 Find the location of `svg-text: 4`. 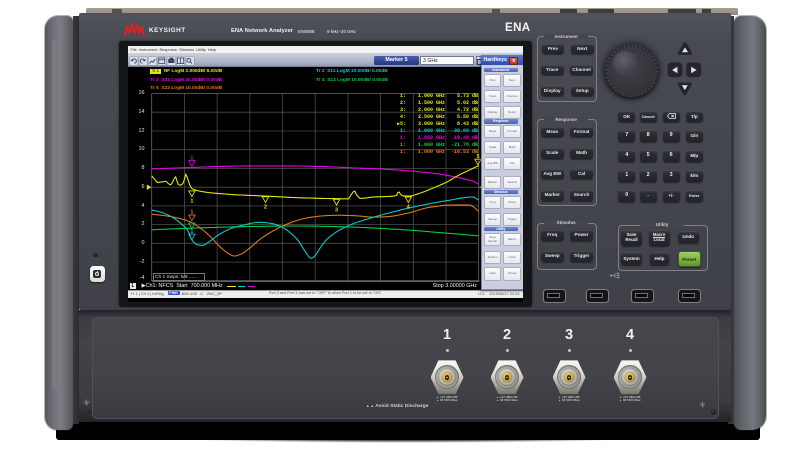

svg-text: 4 is located at coordinates (407, 207).